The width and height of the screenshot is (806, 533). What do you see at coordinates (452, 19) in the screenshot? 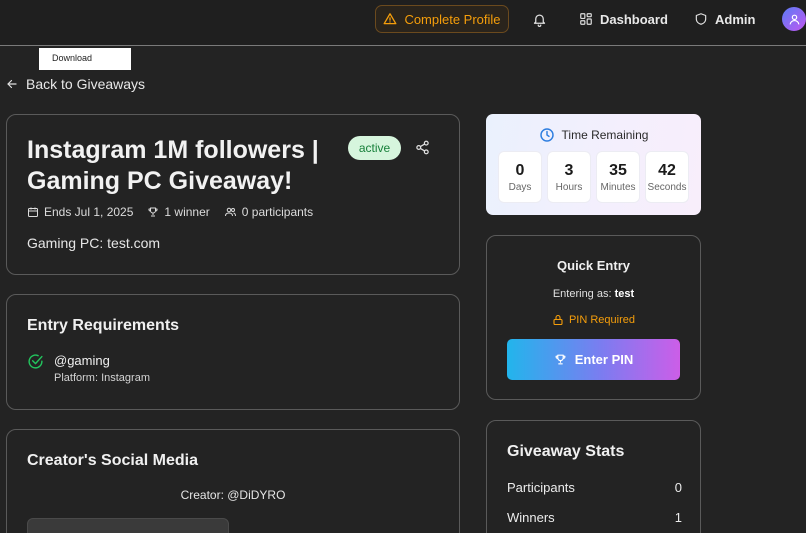
I see `complete-profile-label: Complete Profile` at bounding box center [452, 19].